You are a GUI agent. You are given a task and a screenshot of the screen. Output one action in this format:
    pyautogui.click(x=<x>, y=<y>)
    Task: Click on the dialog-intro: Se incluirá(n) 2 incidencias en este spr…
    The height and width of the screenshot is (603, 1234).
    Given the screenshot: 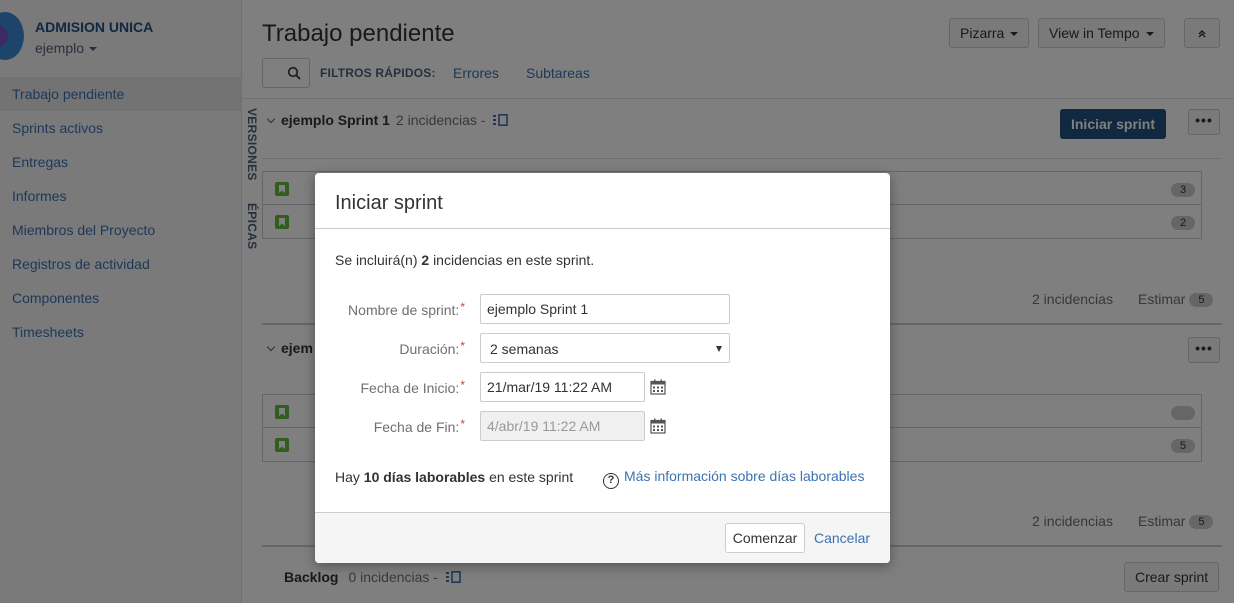 What is the action you would take?
    pyautogui.click(x=464, y=260)
    